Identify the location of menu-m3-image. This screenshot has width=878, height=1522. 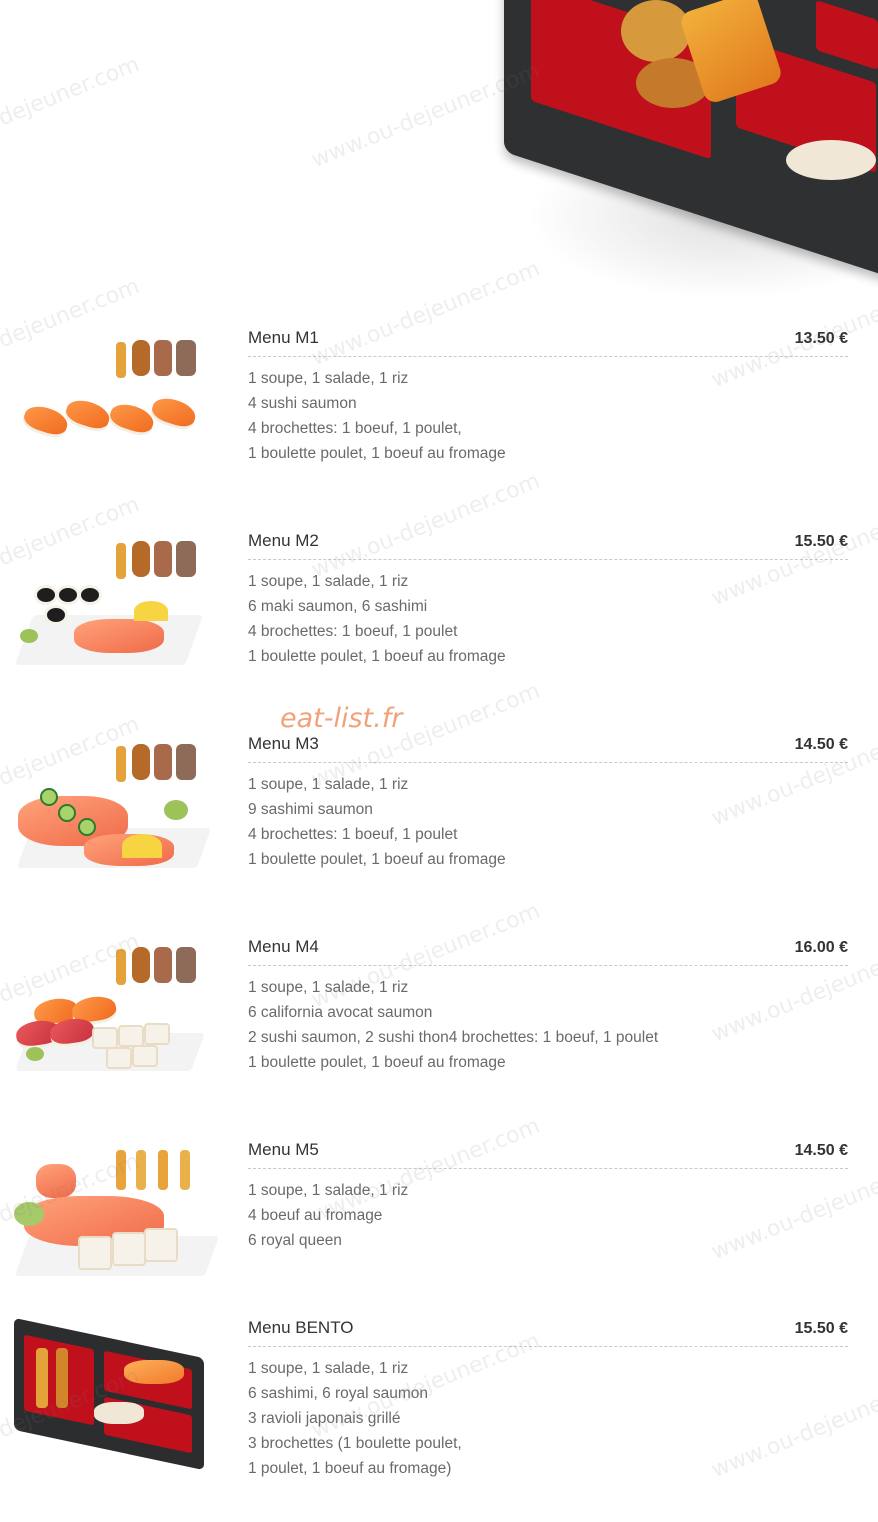
(113, 808).